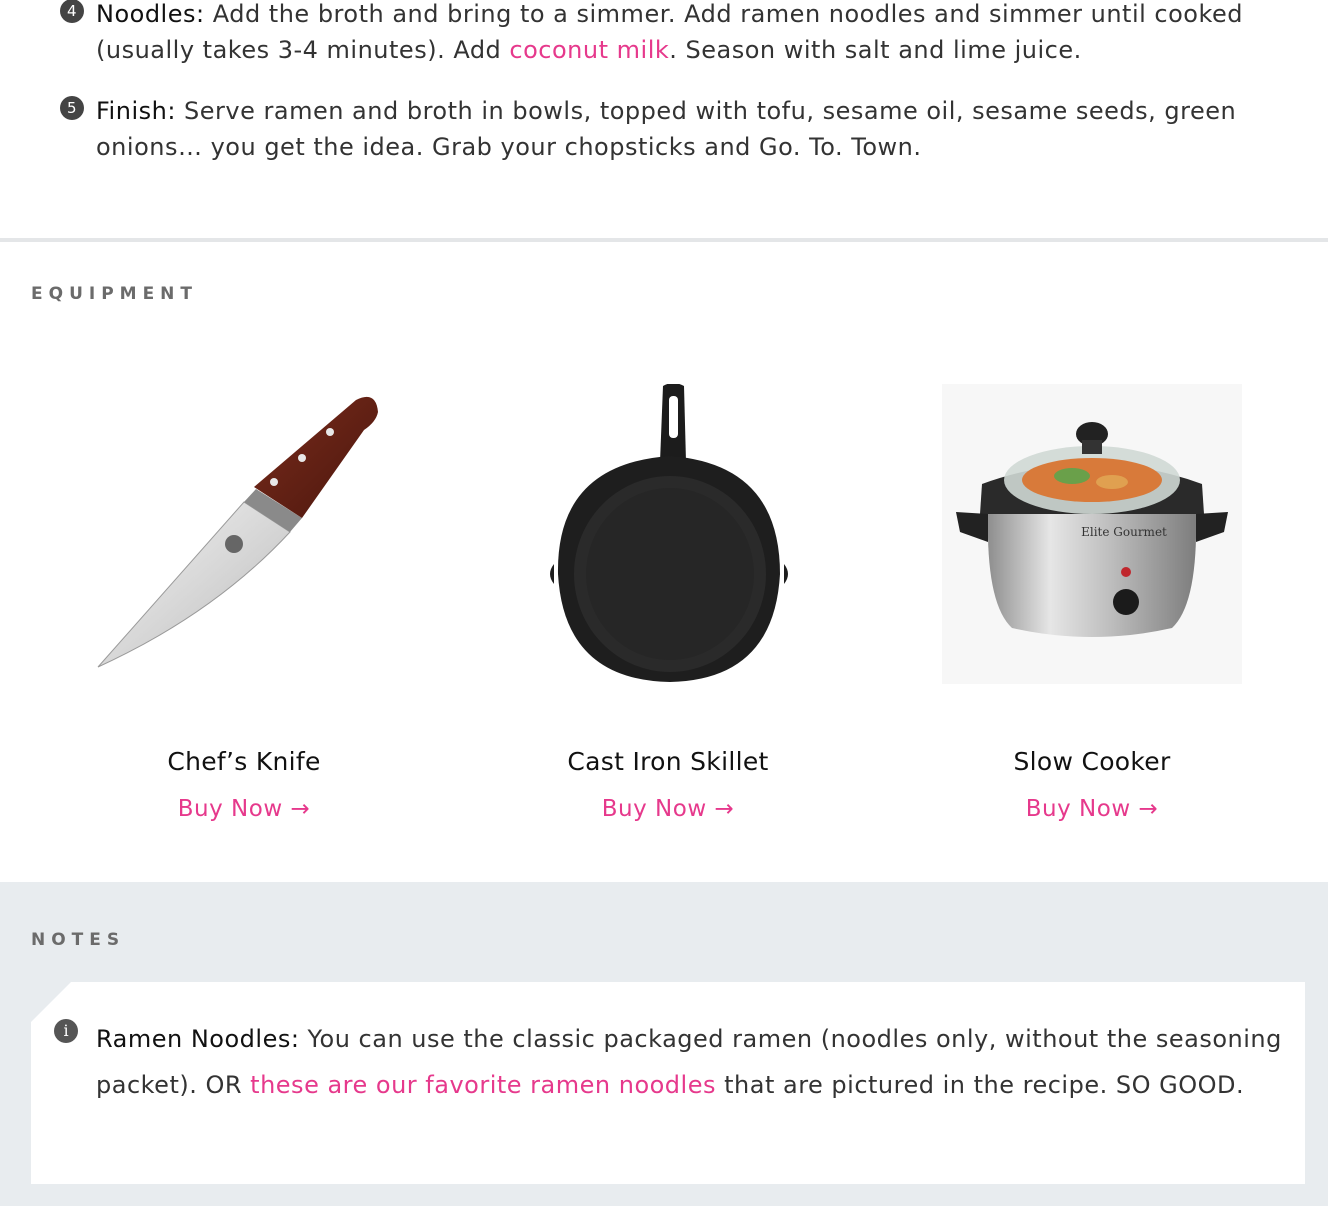 The height and width of the screenshot is (1206, 1328). I want to click on svg-text: Elite Gourmet, so click(1124, 532).